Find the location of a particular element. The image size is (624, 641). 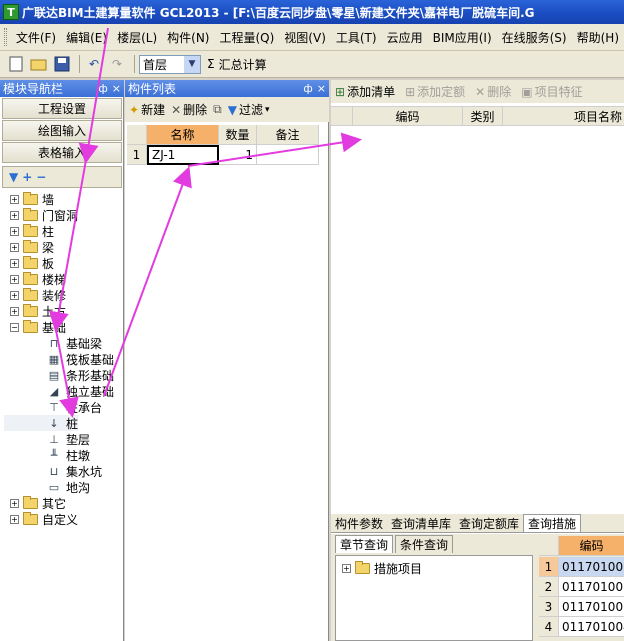

nav-button-table-input: 表格输入 is located at coordinates (62, 152).